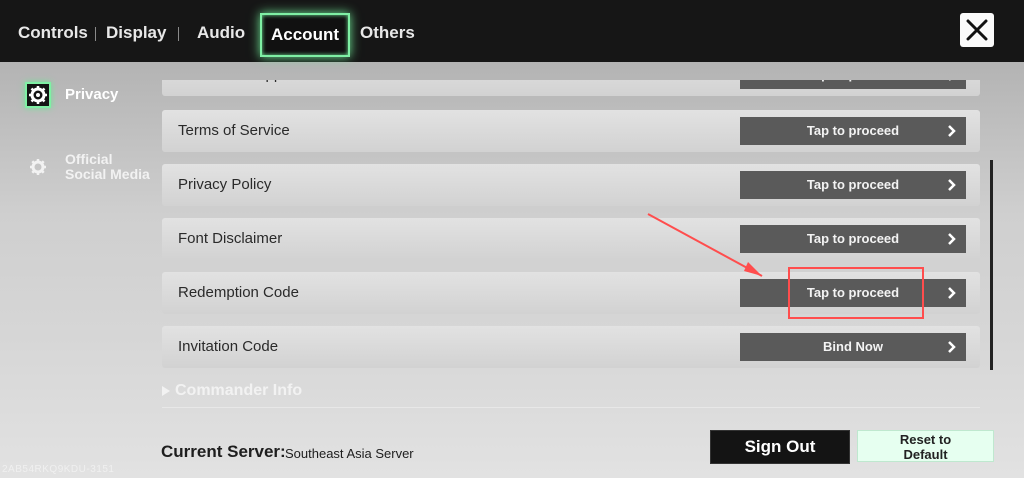 The height and width of the screenshot is (478, 1024). Describe the element at coordinates (991, 265) in the screenshot. I see `scrollbar` at that location.